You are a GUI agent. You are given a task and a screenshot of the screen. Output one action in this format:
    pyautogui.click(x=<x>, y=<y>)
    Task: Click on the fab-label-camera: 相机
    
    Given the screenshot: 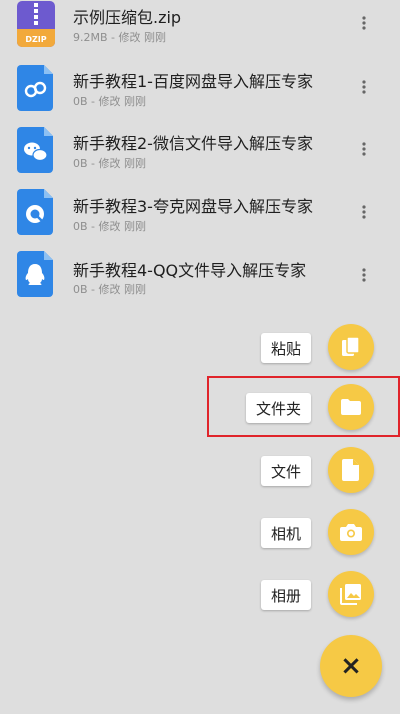 What is the action you would take?
    pyautogui.click(x=285, y=533)
    